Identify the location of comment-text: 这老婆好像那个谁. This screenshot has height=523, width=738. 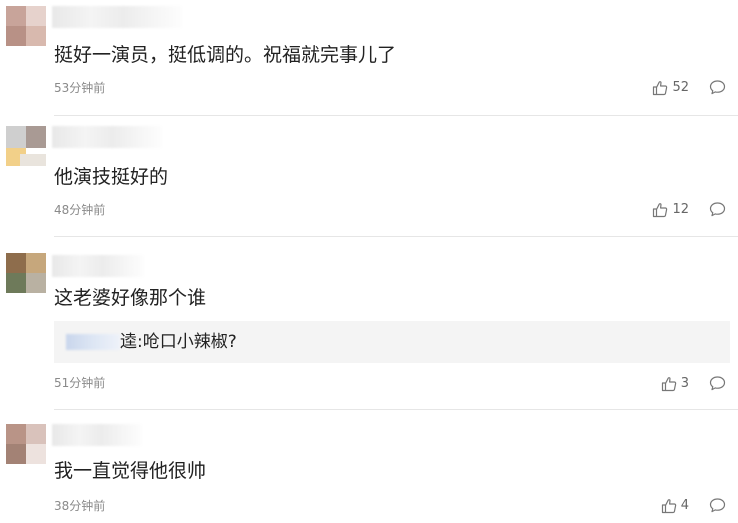
(130, 298).